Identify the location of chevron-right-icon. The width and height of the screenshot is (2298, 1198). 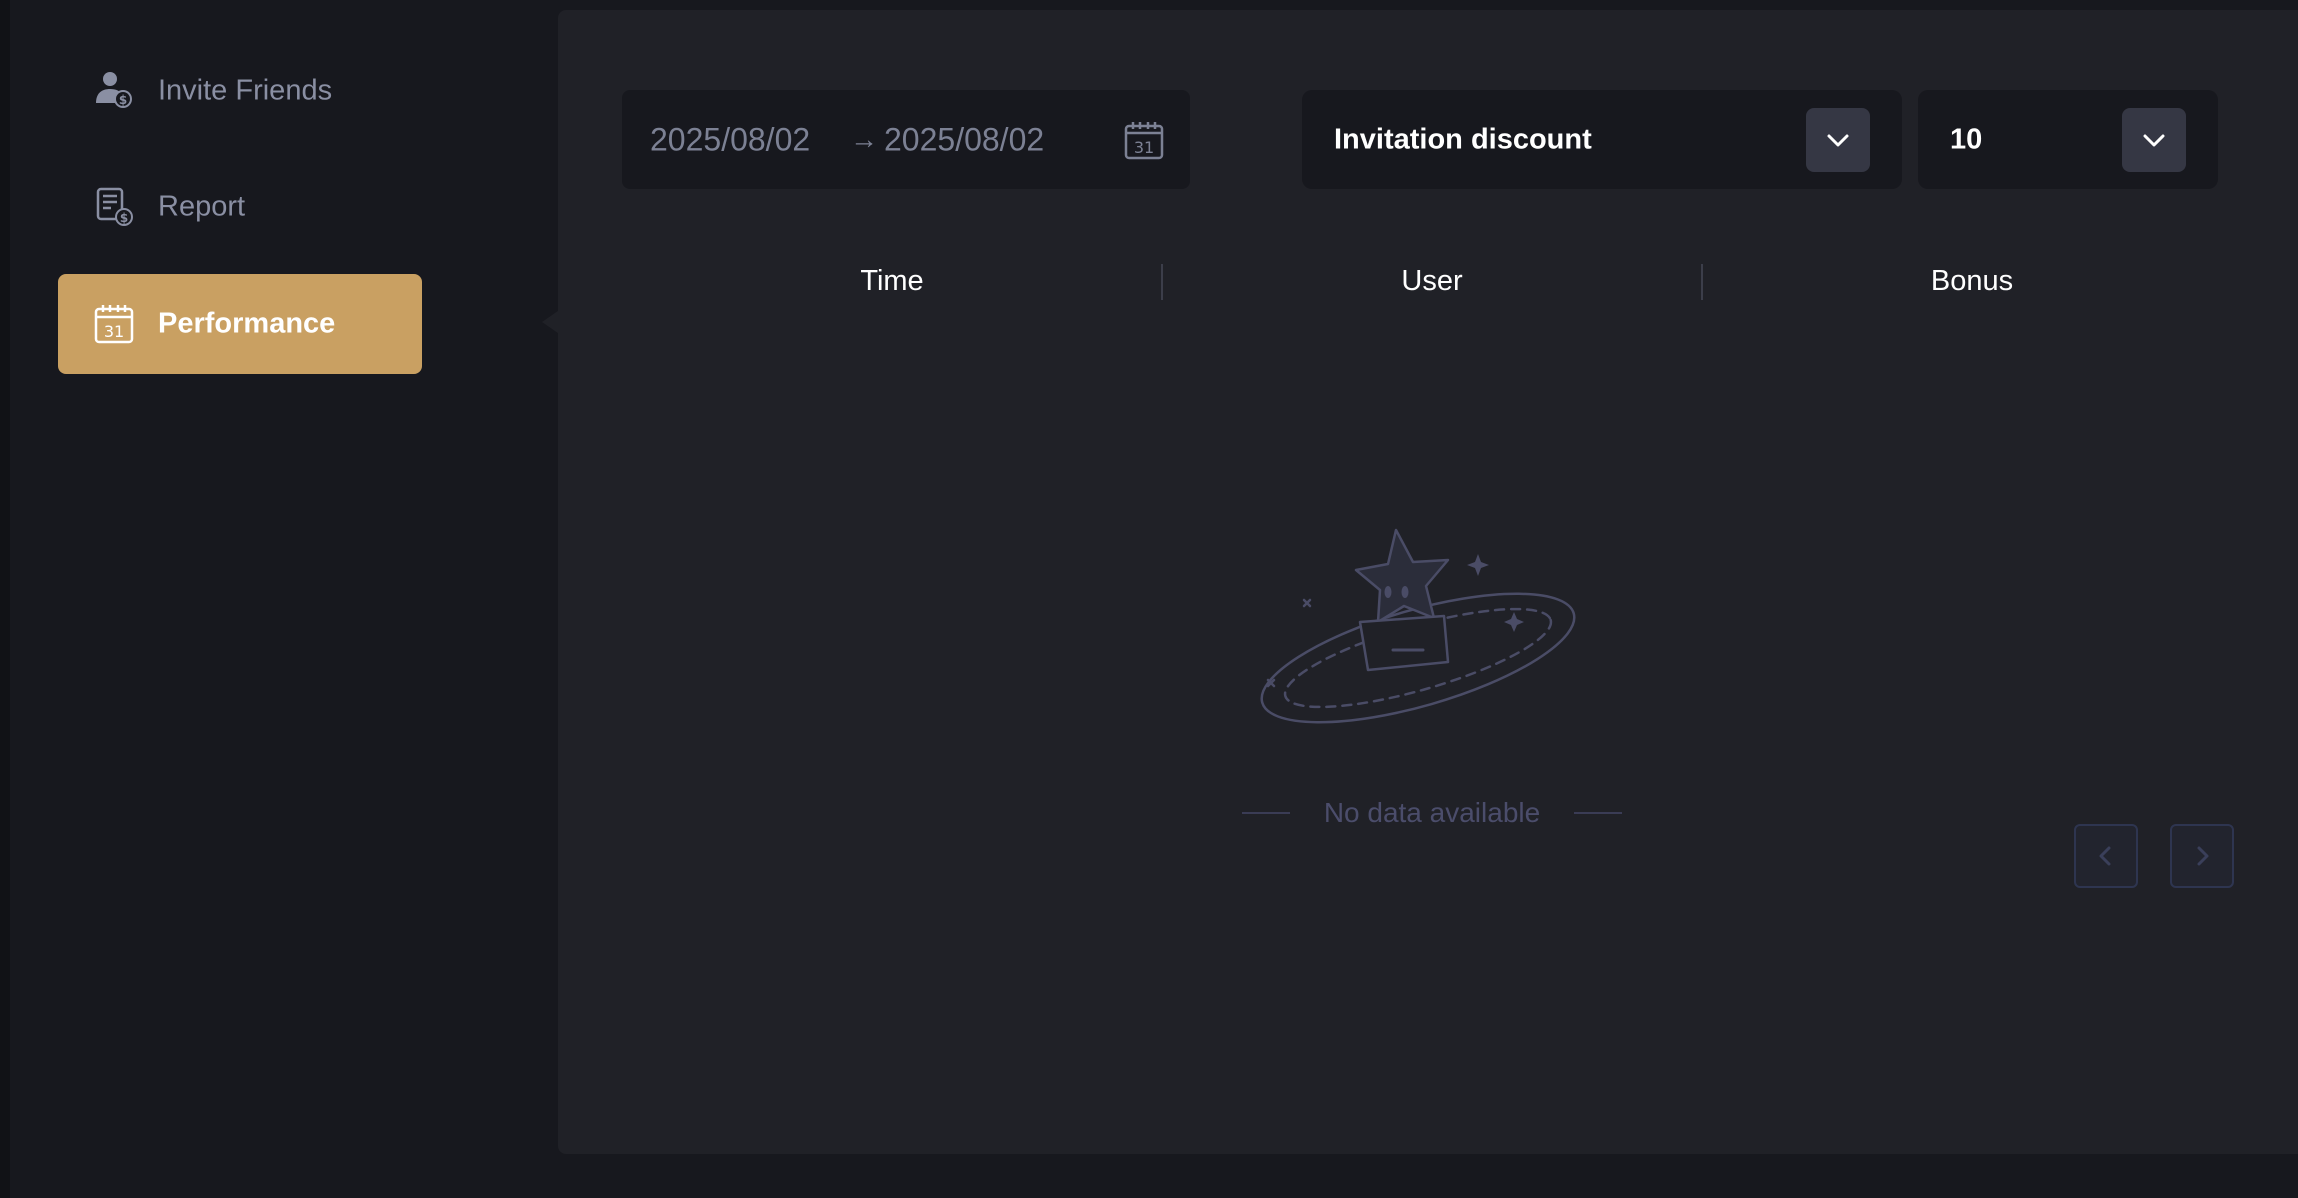
(2203, 856).